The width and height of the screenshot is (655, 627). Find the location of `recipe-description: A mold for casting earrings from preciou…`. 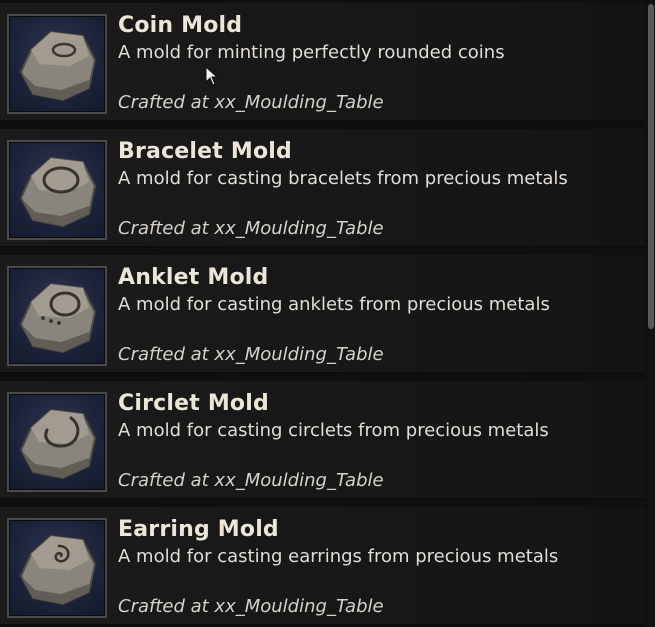

recipe-description: A mold for casting earrings from preciou… is located at coordinates (338, 556).